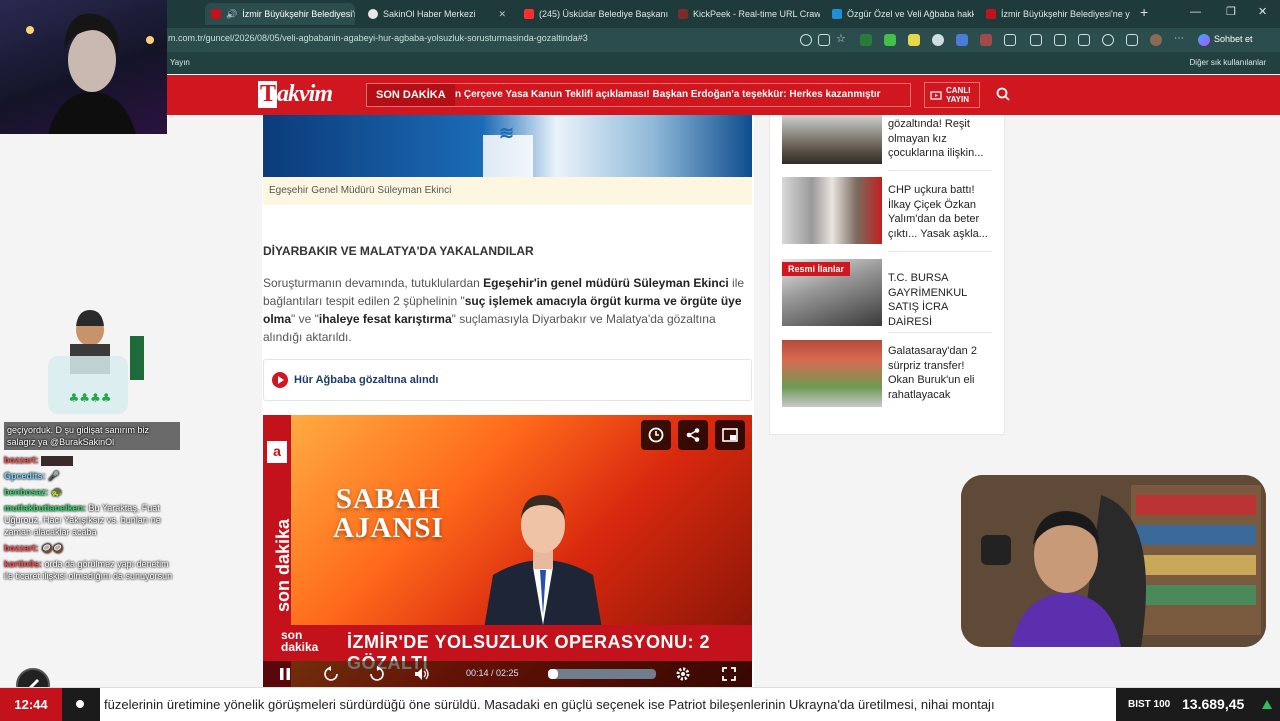 This screenshot has height=721, width=1280. Describe the element at coordinates (92, 548) in the screenshot. I see `chat-message: bozzart: 🥥🥥` at that location.